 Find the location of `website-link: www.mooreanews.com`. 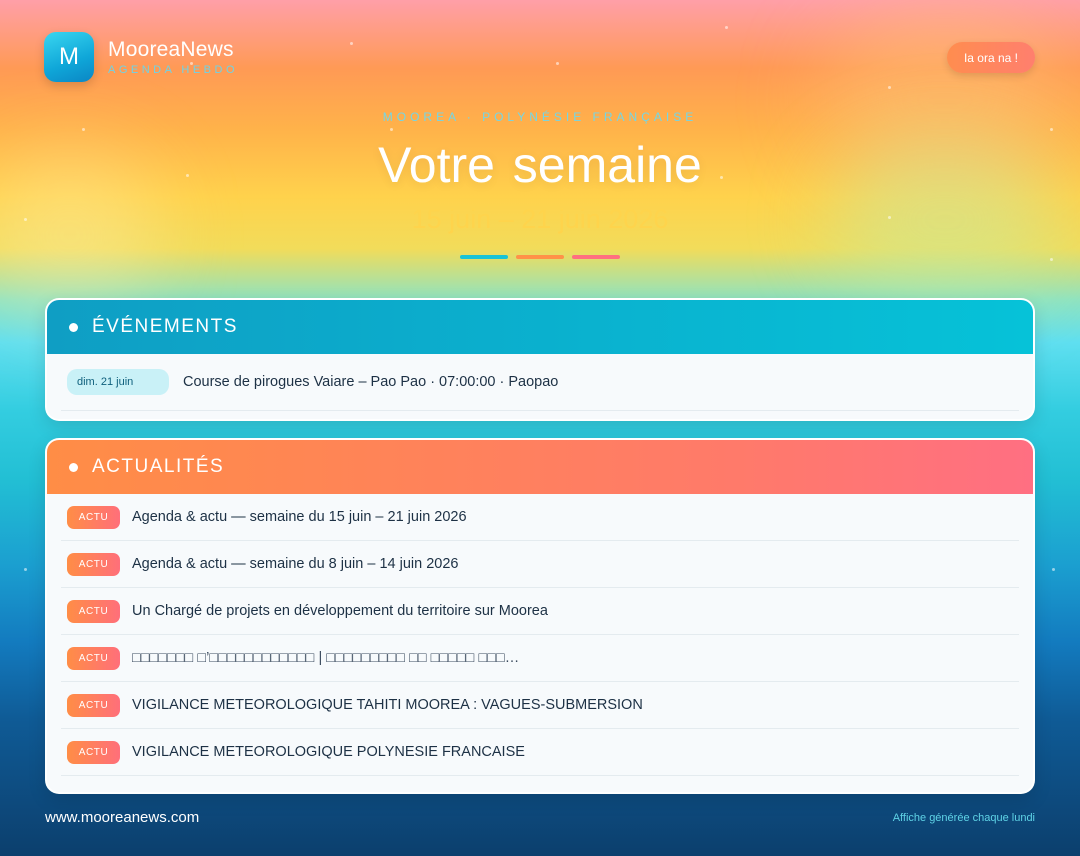

website-link: www.mooreanews.com is located at coordinates (122, 817).